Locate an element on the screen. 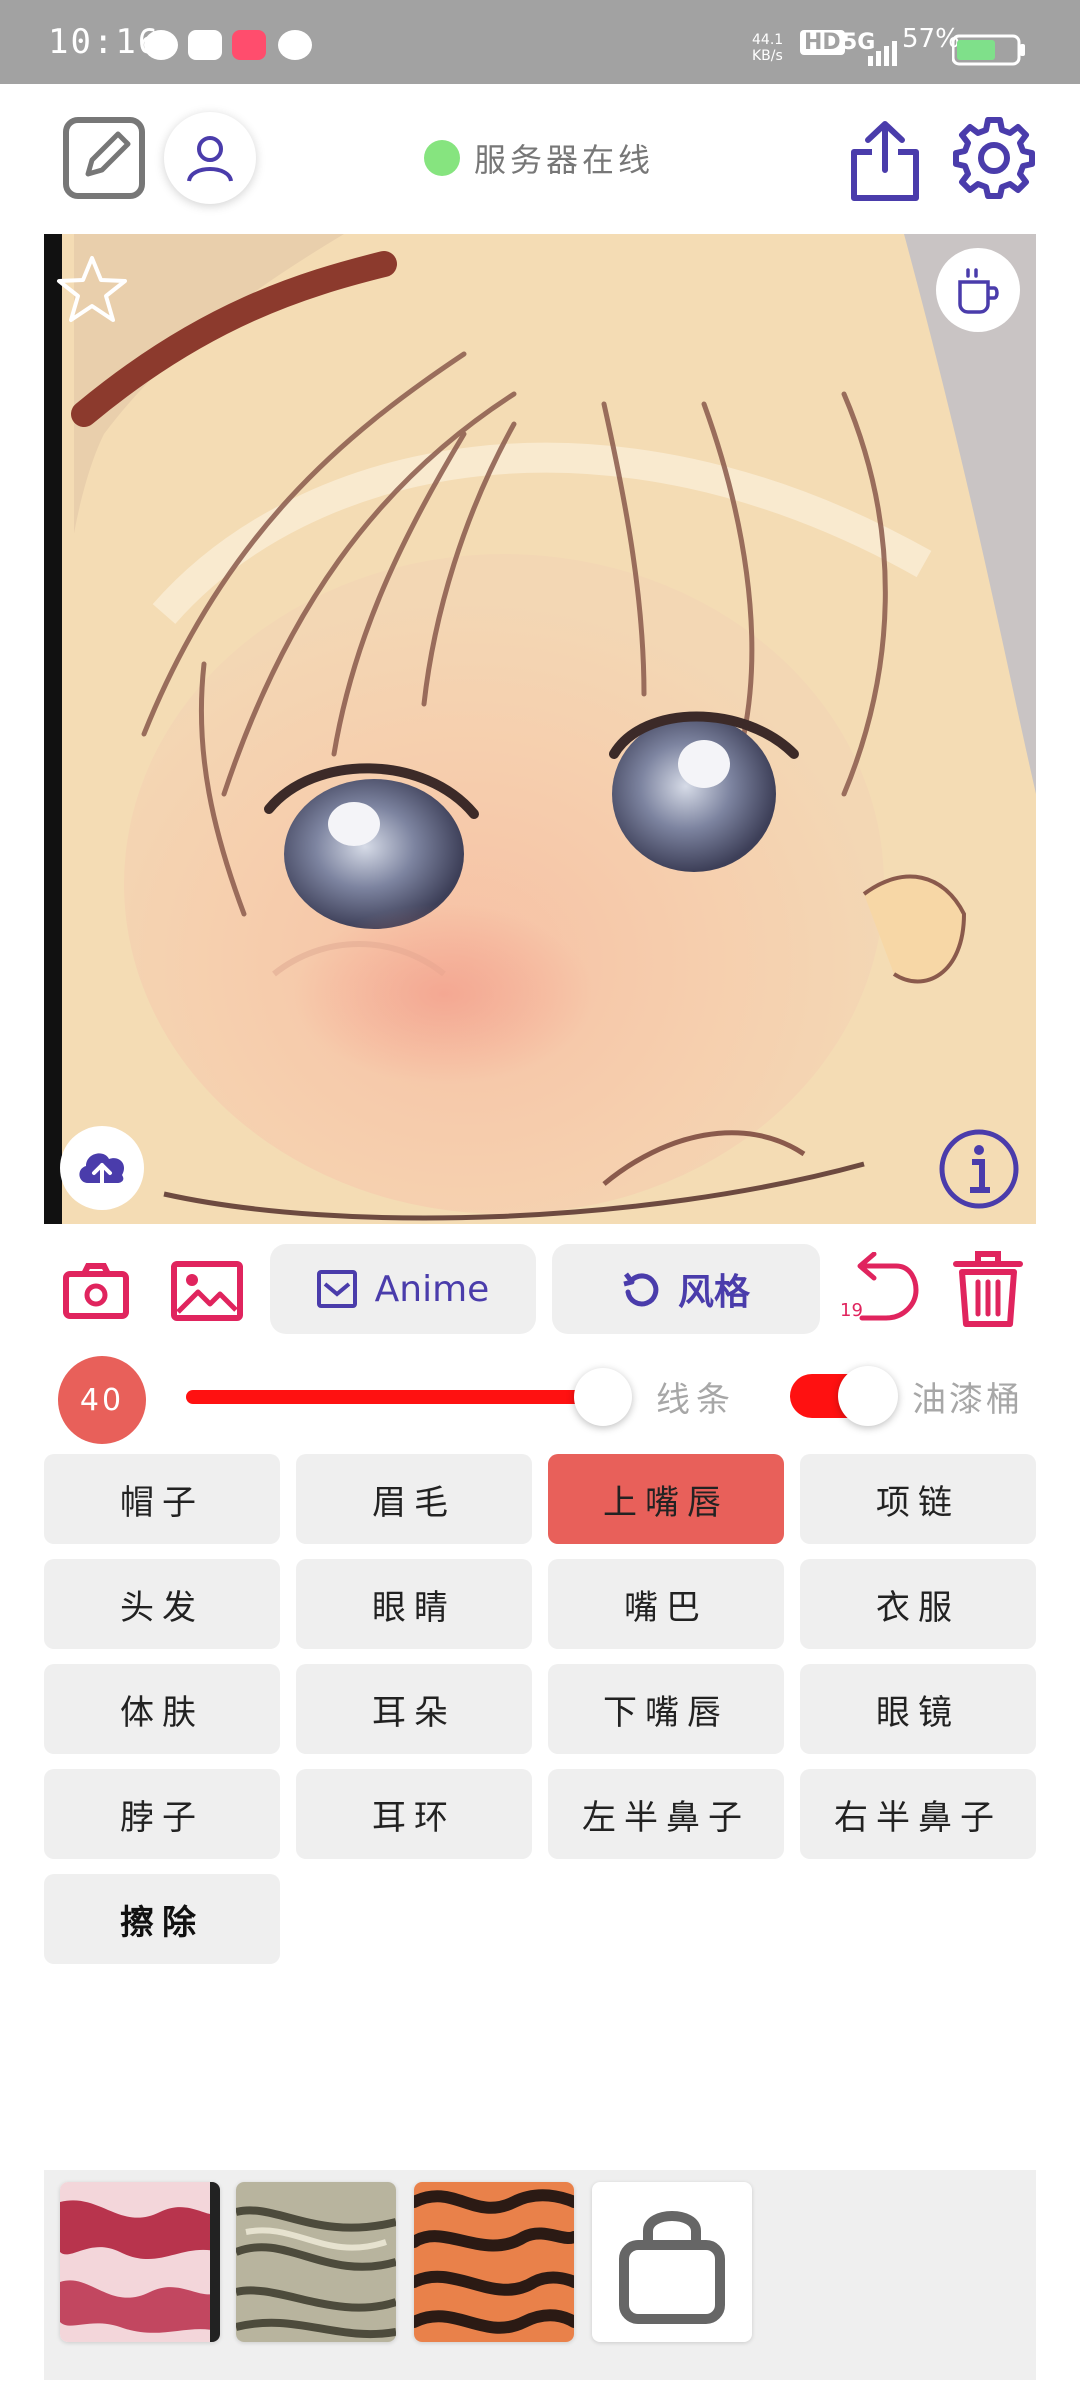 This screenshot has width=1080, height=2400. part-button-eyes: 眼睛 is located at coordinates (414, 1604).